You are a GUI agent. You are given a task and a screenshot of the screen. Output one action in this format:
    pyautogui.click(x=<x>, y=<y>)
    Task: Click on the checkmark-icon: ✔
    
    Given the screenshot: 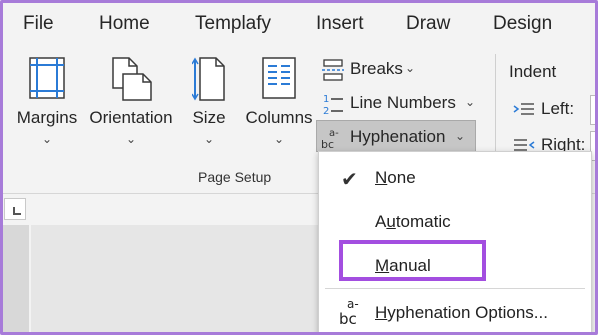 What is the action you would take?
    pyautogui.click(x=349, y=180)
    